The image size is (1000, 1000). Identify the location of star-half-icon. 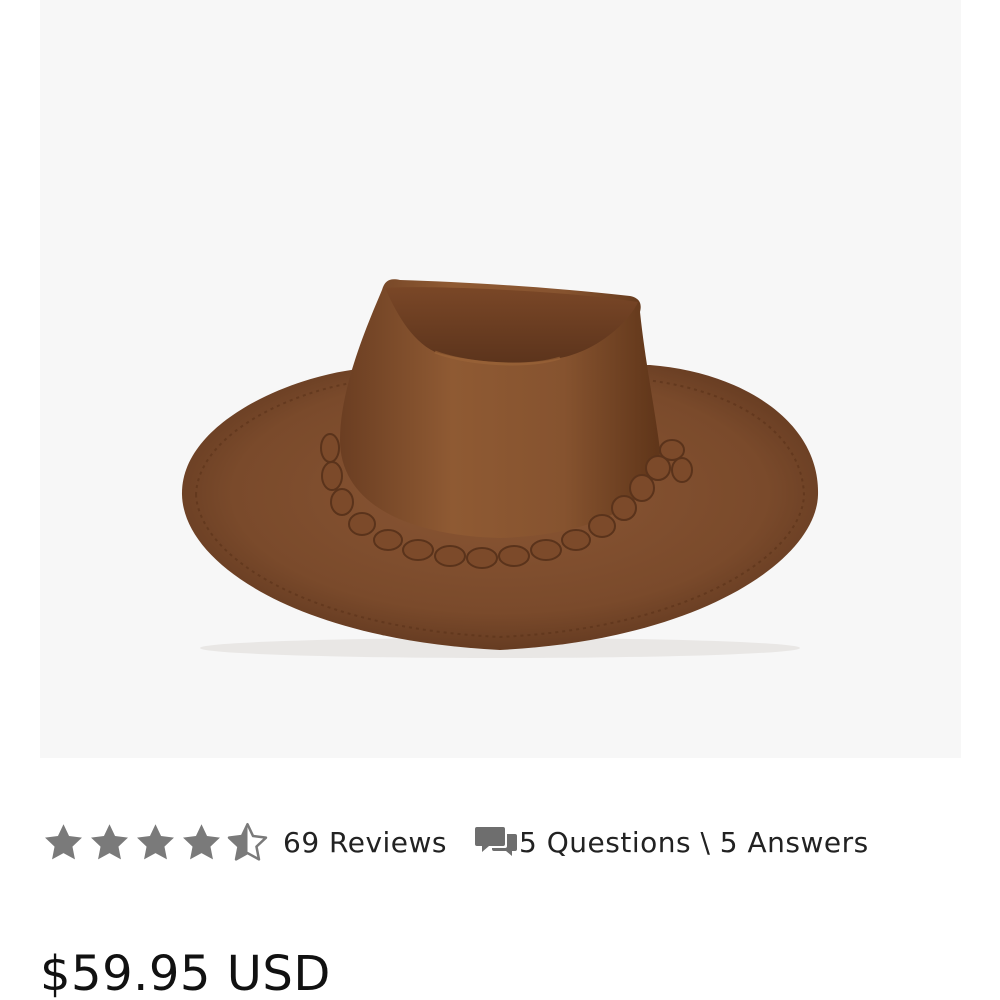
(247, 841).